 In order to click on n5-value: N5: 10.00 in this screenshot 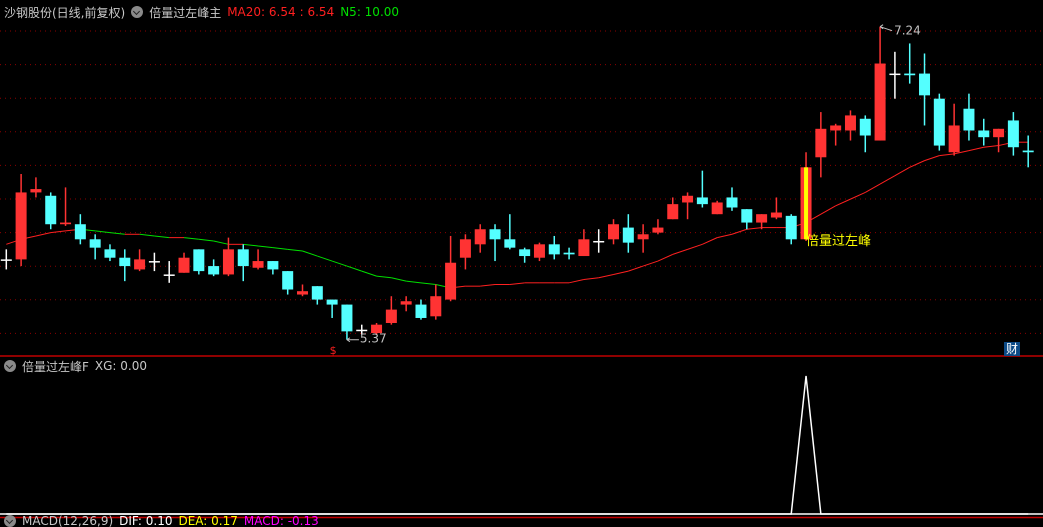, I will do `click(370, 12)`.